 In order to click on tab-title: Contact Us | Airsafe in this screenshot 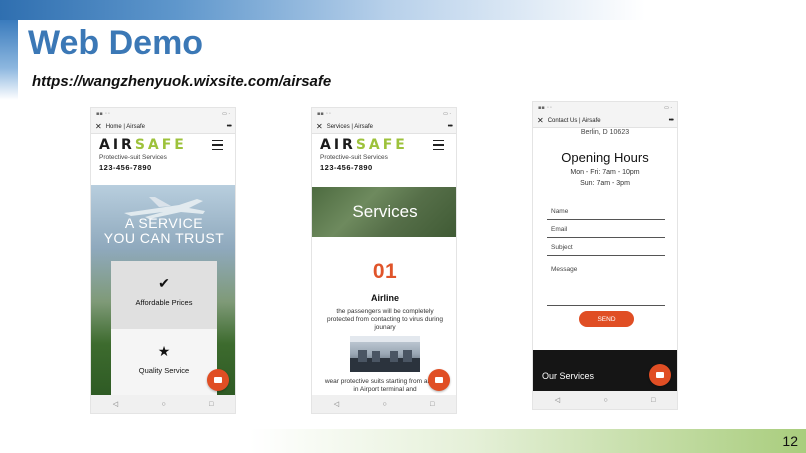, I will do `click(574, 120)`.